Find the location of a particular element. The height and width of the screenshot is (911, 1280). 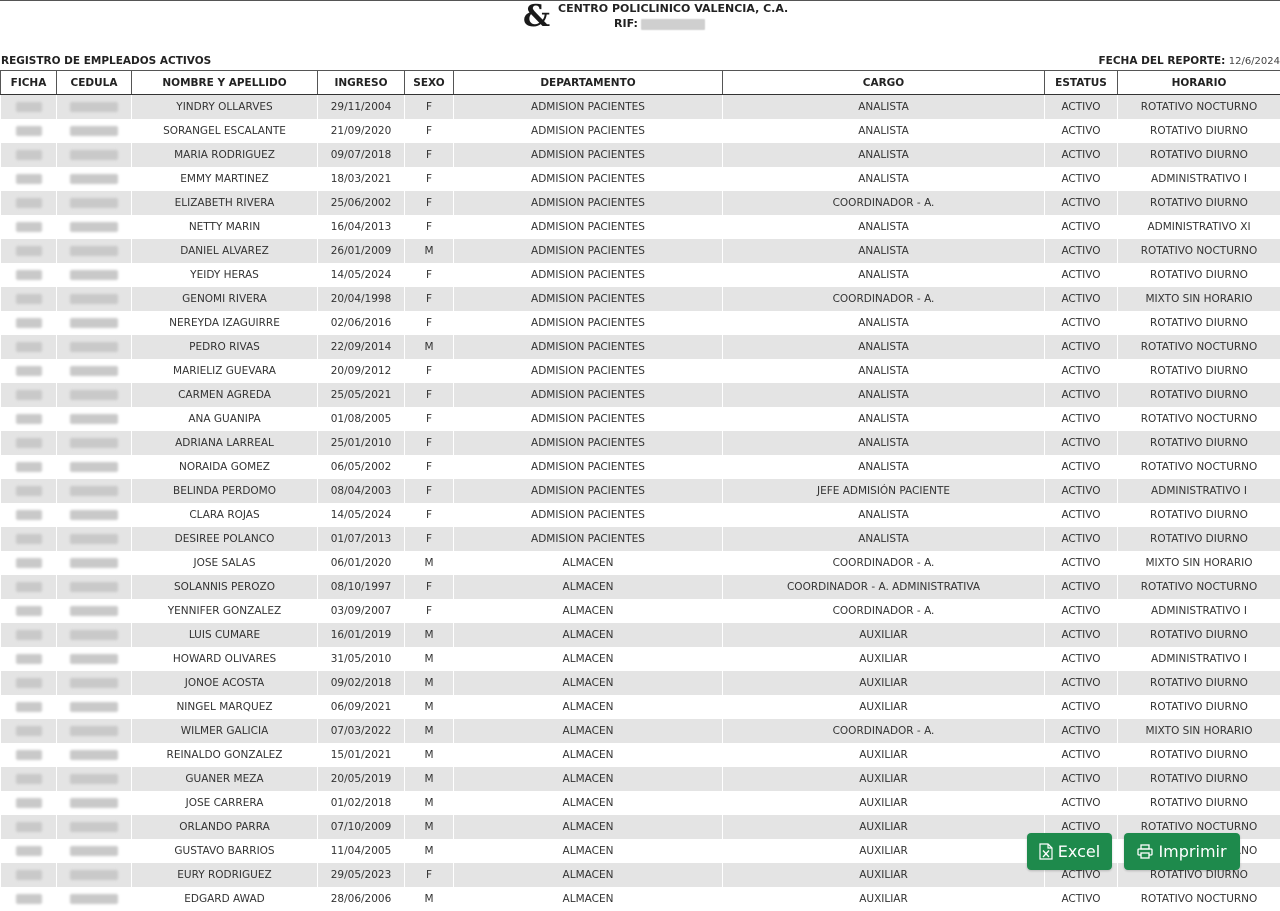

ingreso-cell: 26/01/2009 is located at coordinates (361, 251).